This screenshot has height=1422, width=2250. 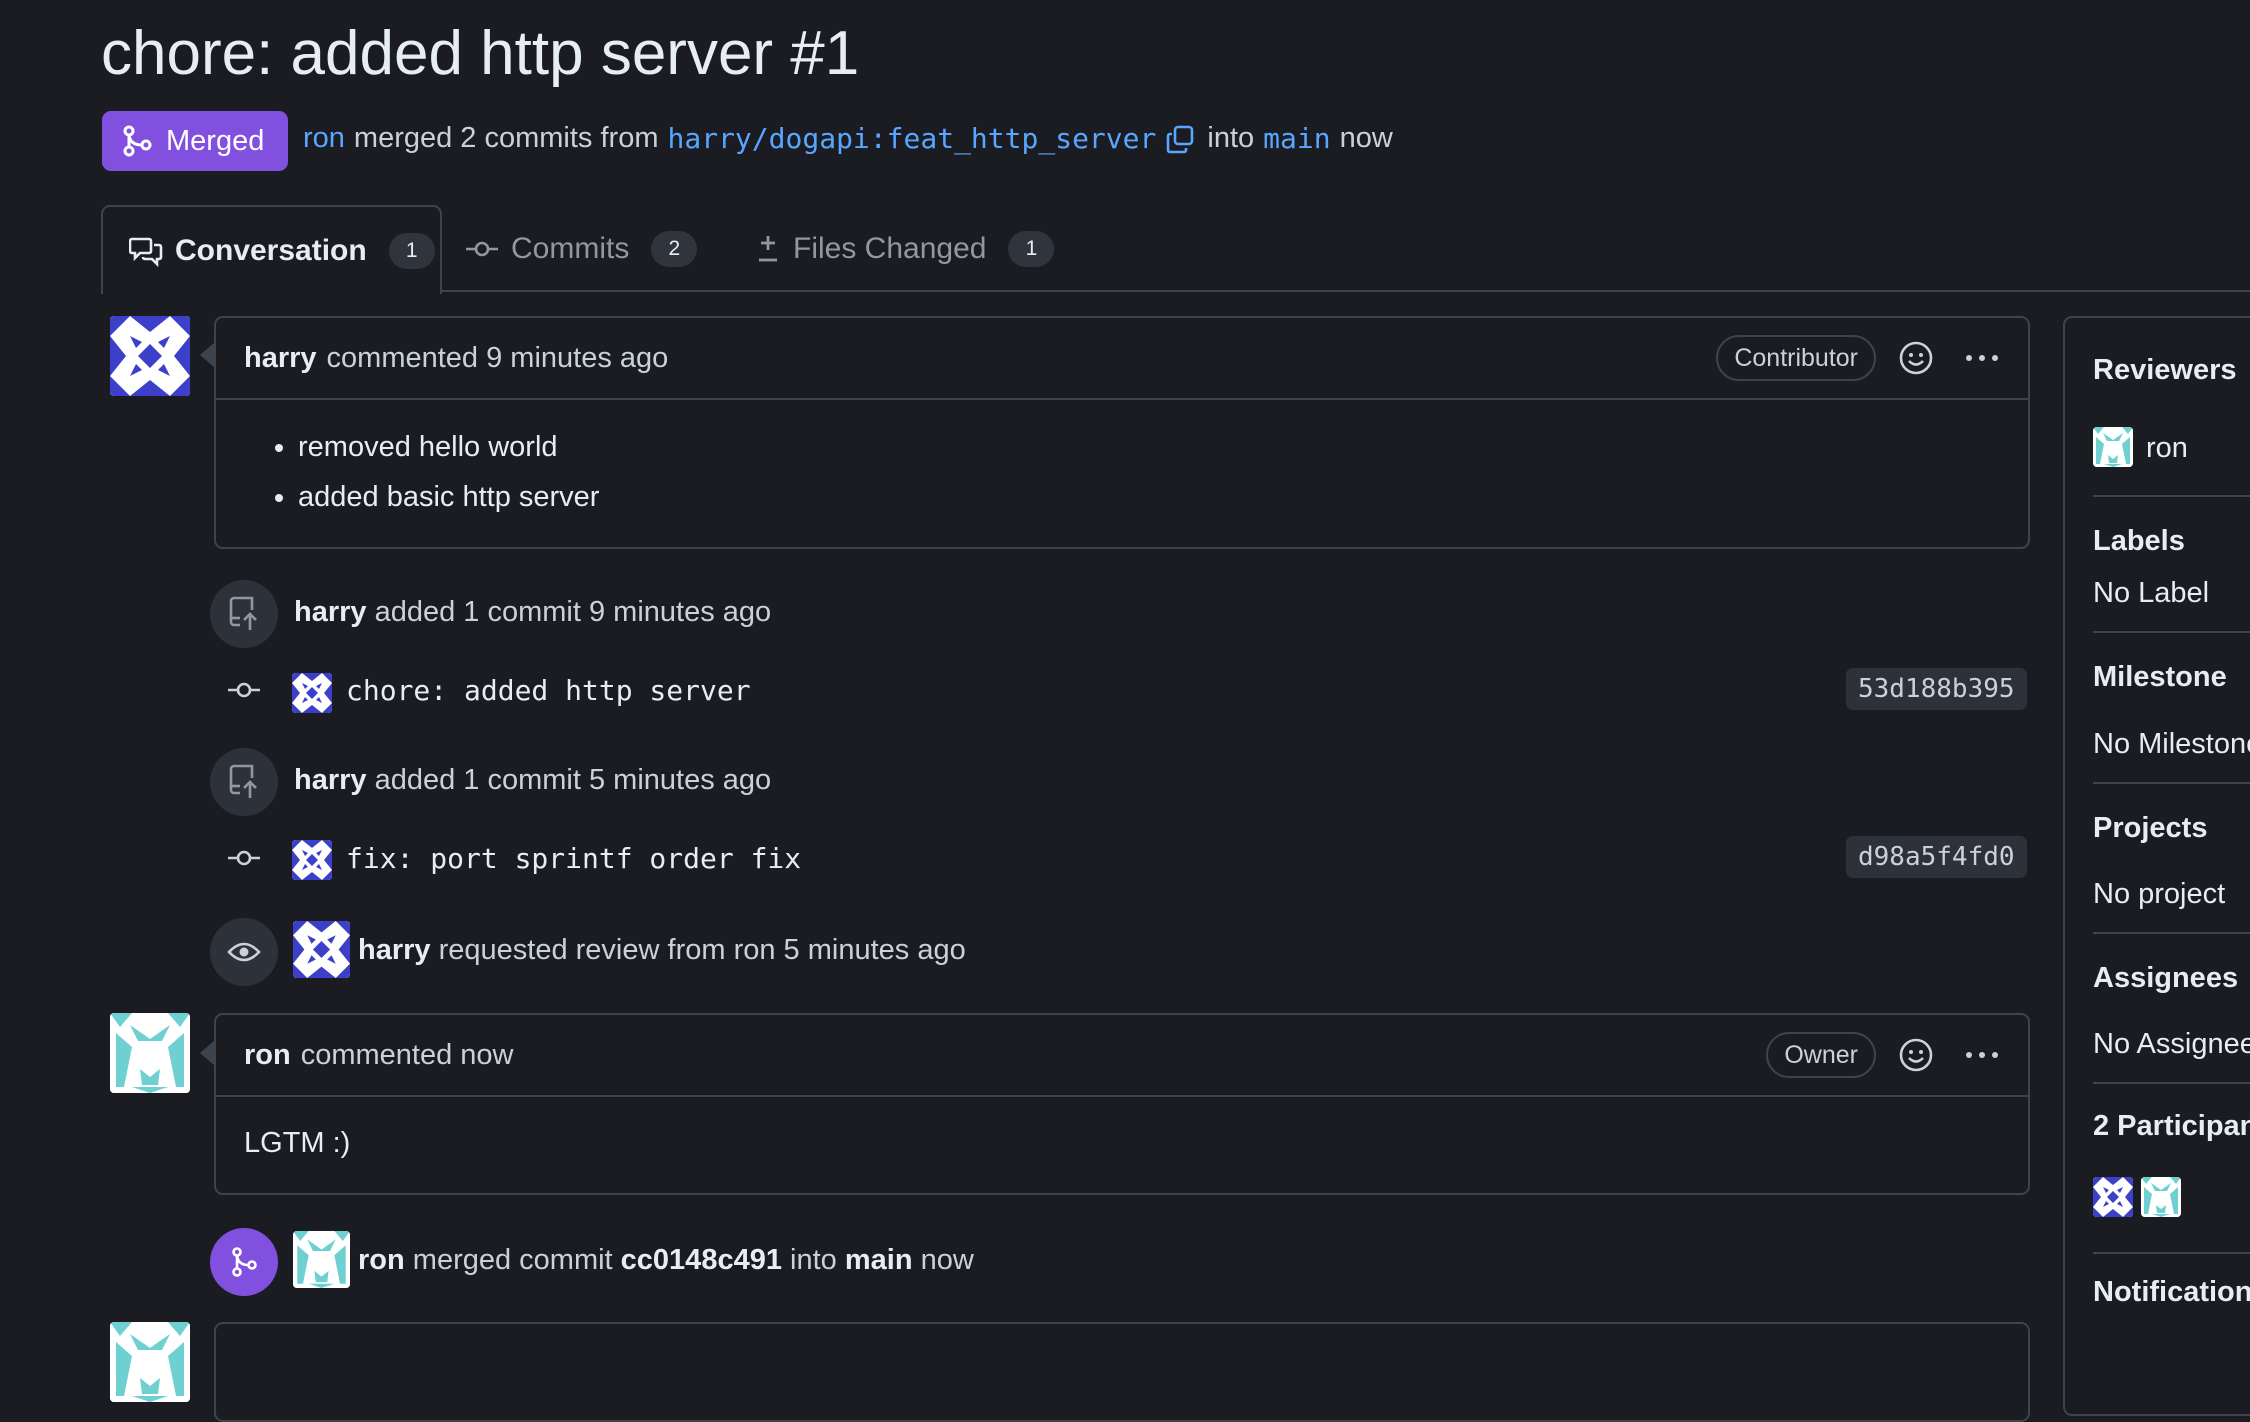 I want to click on tab-commits-count: 2, so click(x=674, y=248).